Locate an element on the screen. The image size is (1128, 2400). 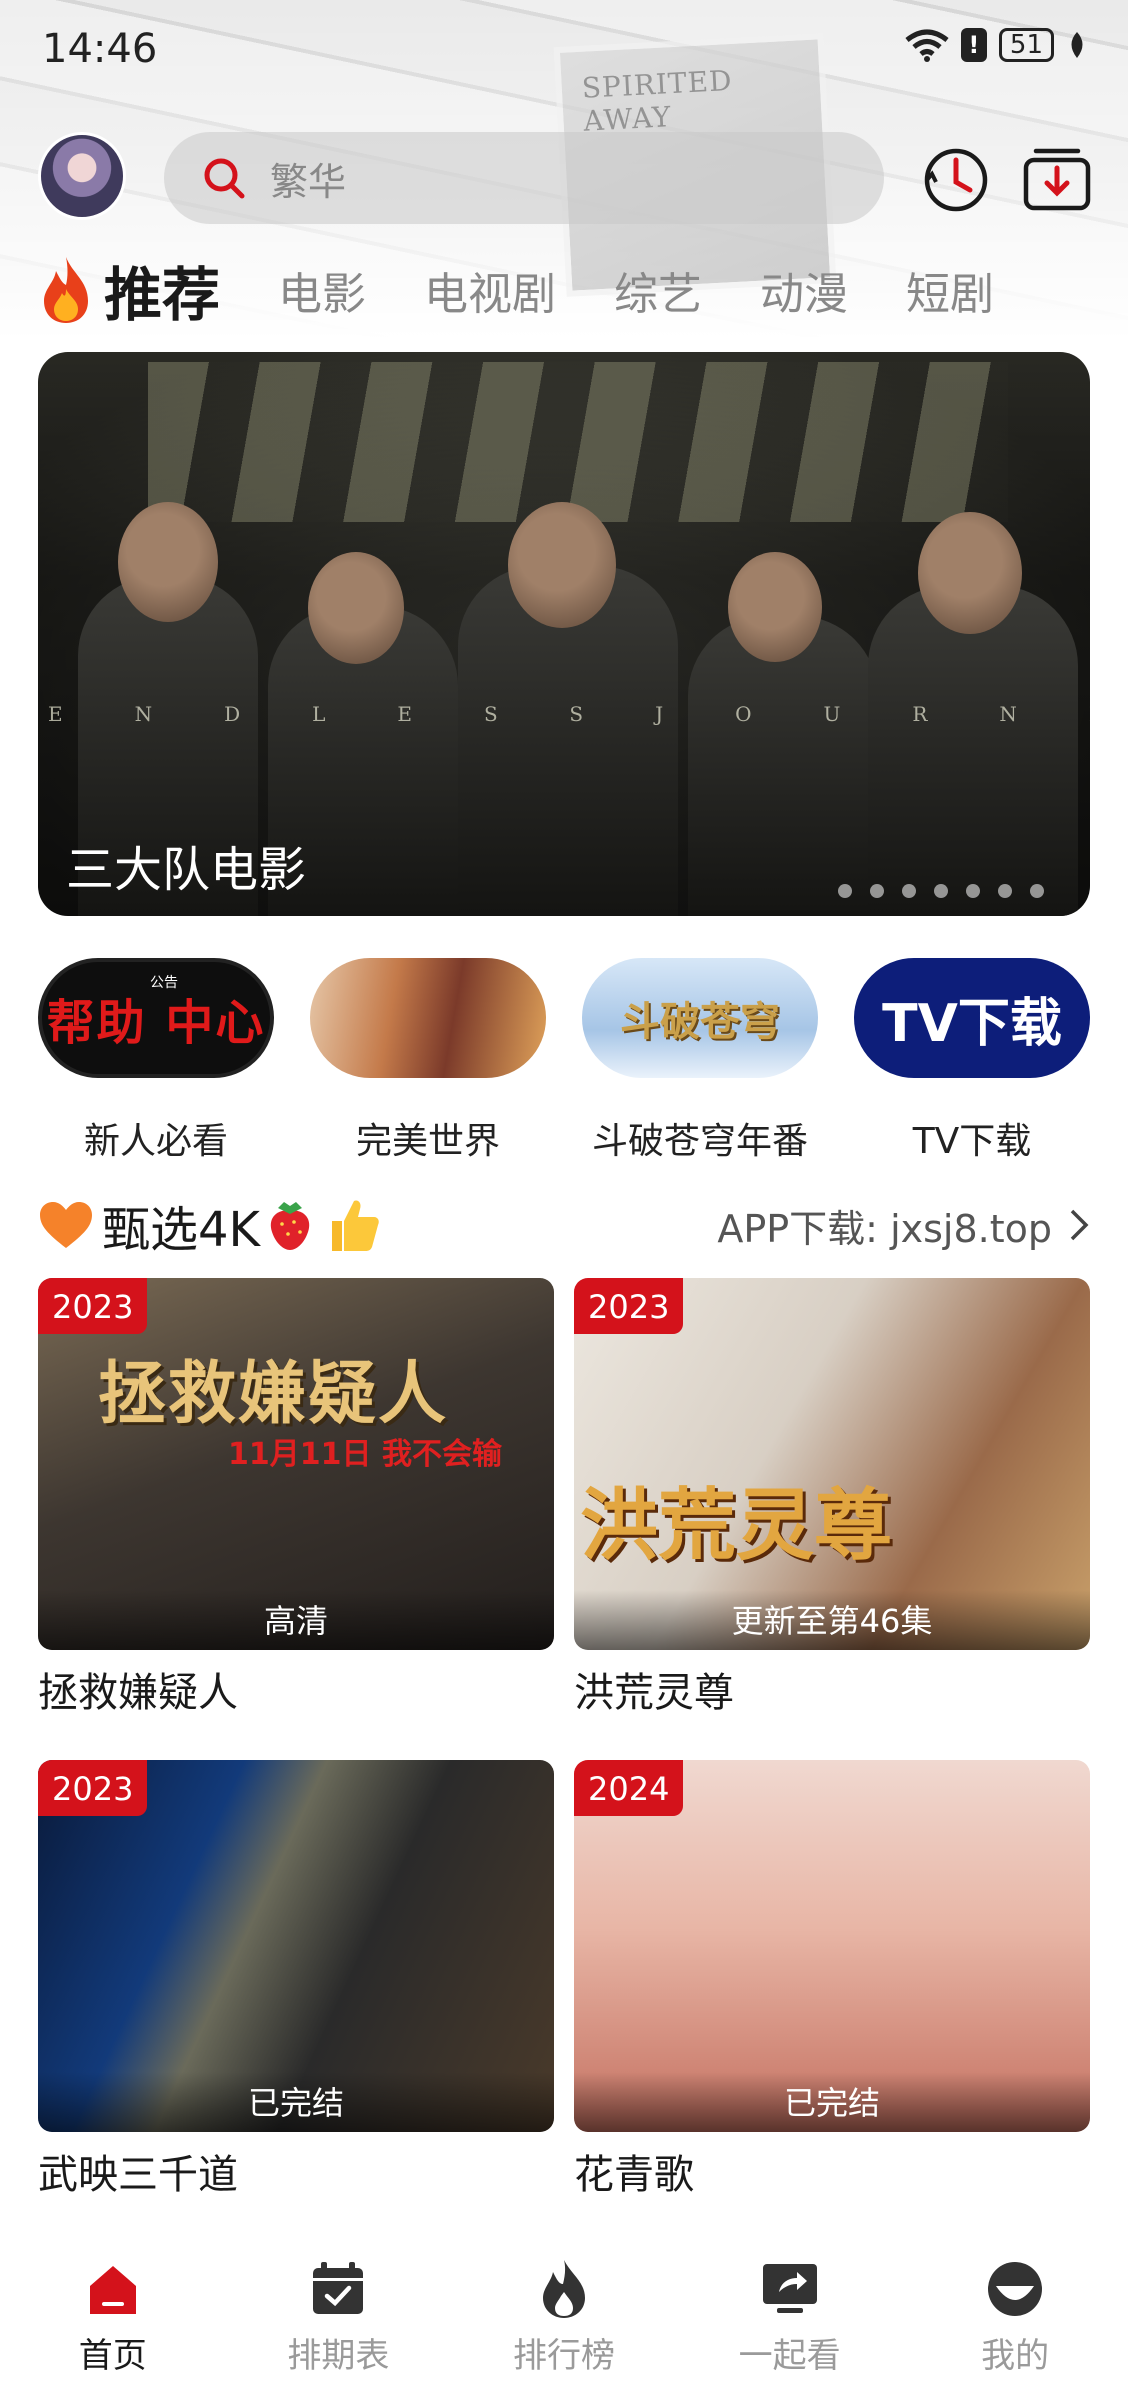
portal-image: 公告 帮助 中心 is located at coordinates (156, 1018).